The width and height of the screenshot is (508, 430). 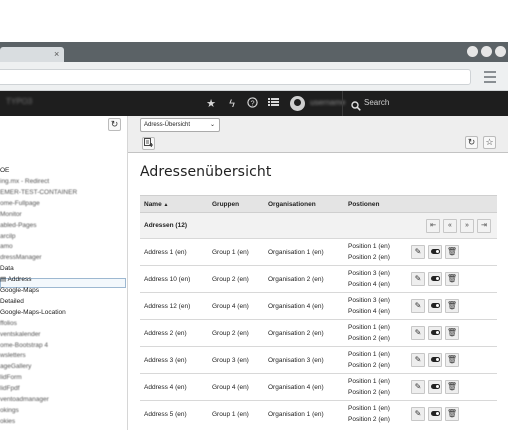 I want to click on window-maximize-button, so click(x=486, y=51).